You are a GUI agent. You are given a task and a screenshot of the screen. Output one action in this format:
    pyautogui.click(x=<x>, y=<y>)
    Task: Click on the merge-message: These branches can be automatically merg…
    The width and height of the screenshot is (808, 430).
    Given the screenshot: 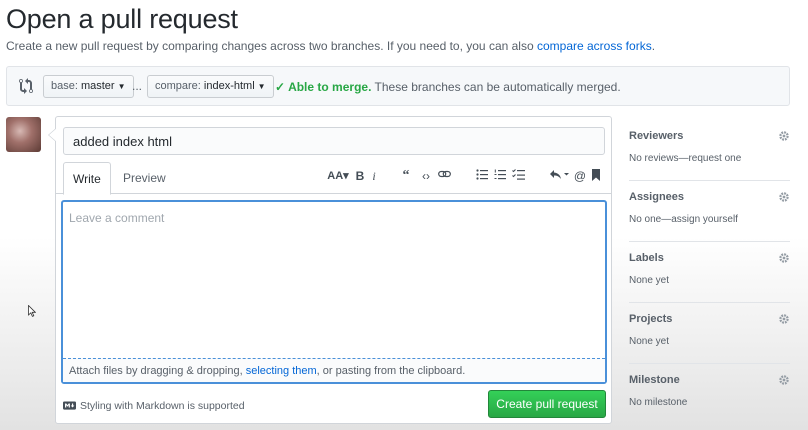 What is the action you would take?
    pyautogui.click(x=496, y=87)
    